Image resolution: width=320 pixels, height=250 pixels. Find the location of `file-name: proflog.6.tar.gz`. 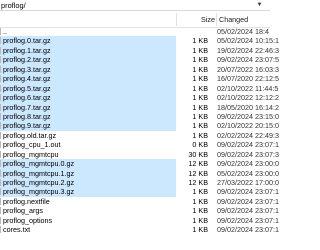

file-name: proflog.6.tar.gz is located at coordinates (27, 98).